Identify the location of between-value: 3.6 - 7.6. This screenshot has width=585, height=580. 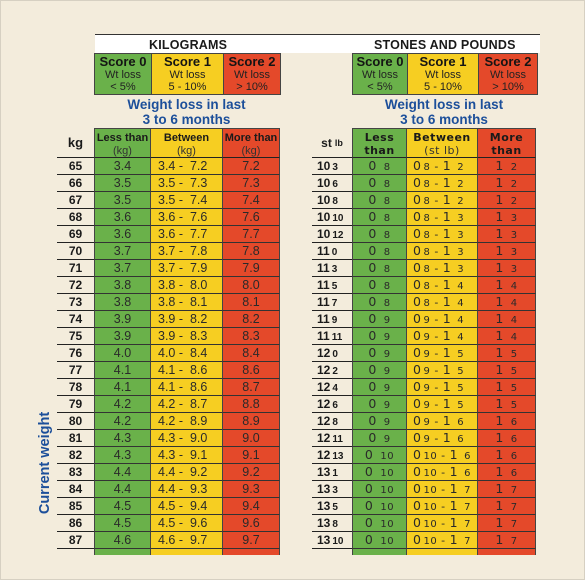
(187, 217).